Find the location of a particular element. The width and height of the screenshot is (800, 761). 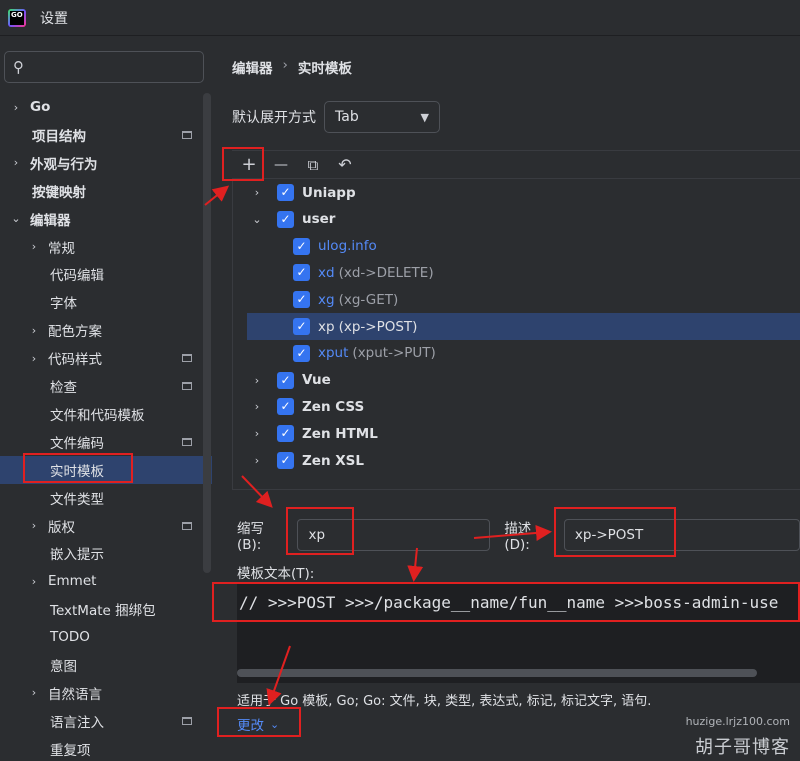

sidebar-item: 重复项 is located at coordinates (106, 748).